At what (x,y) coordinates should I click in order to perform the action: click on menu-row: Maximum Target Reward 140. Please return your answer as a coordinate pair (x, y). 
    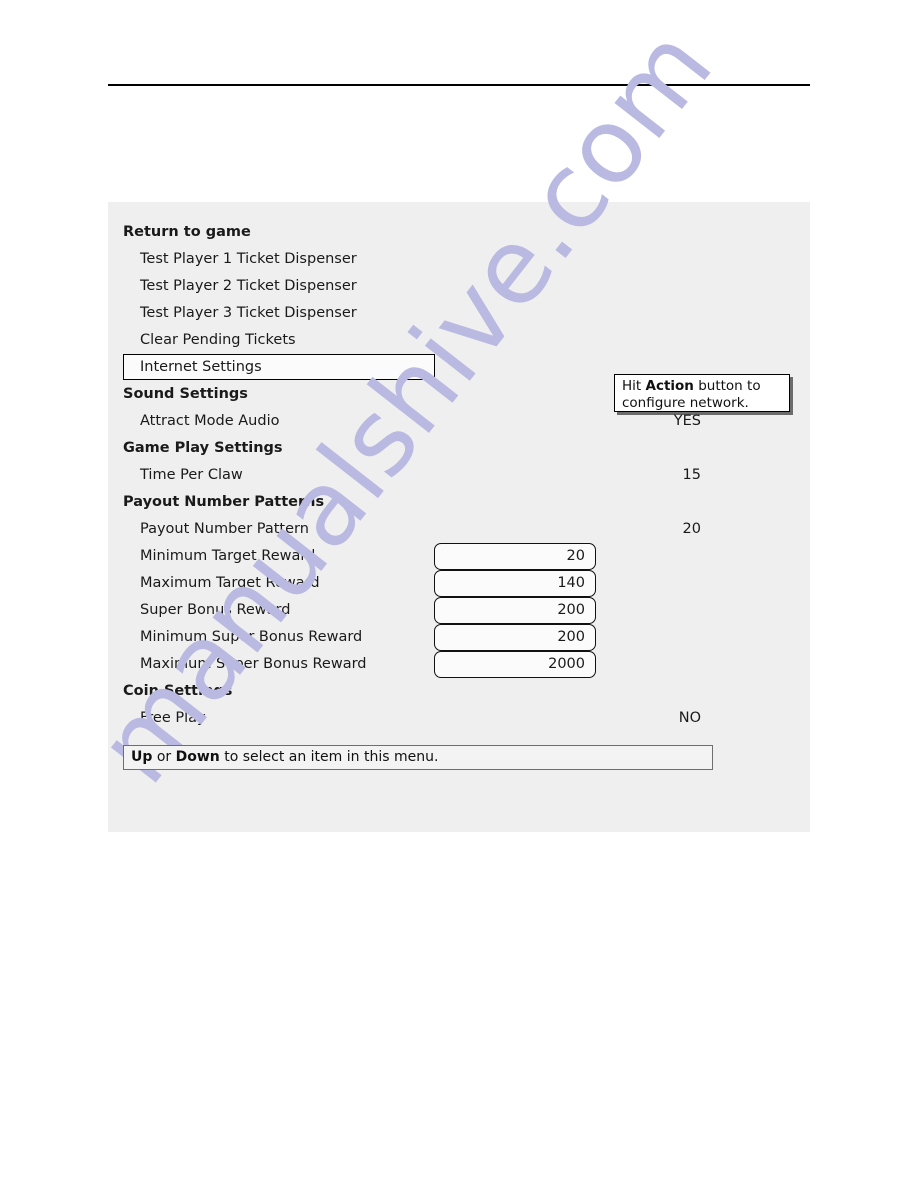
    Looking at the image, I should click on (459, 583).